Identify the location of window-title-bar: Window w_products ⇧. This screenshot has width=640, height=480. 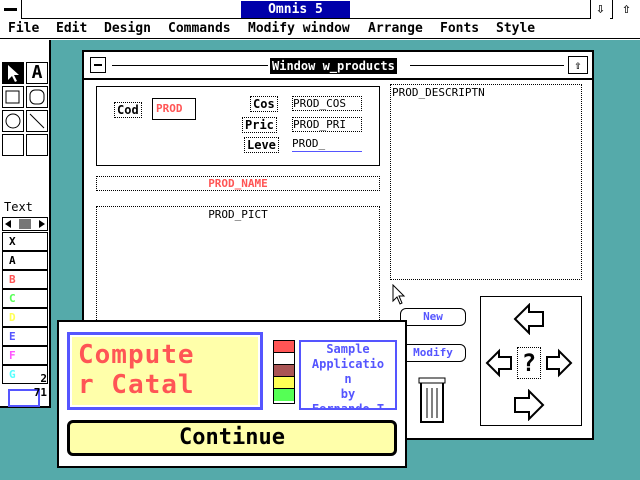
(338, 66).